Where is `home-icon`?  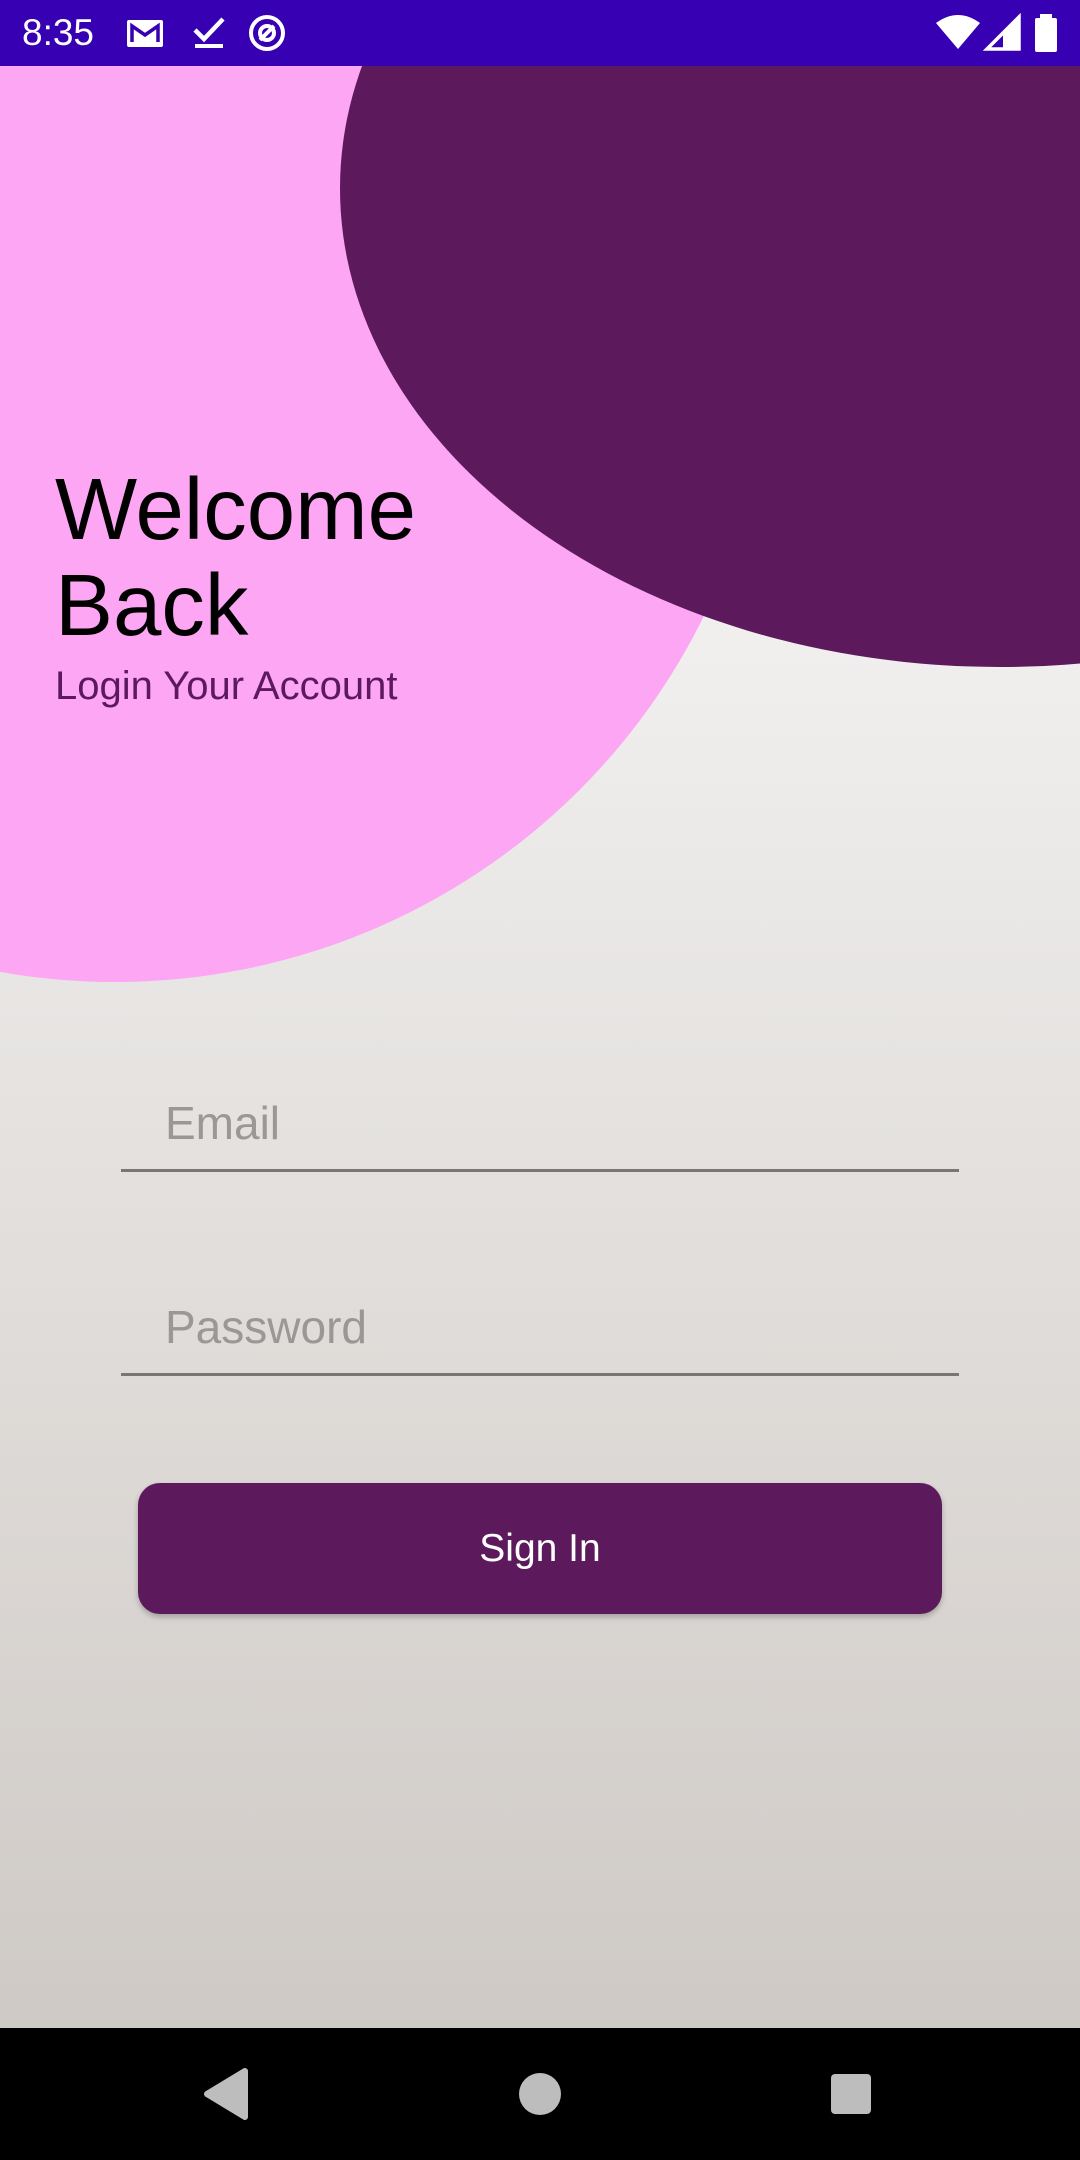
home-icon is located at coordinates (540, 2094).